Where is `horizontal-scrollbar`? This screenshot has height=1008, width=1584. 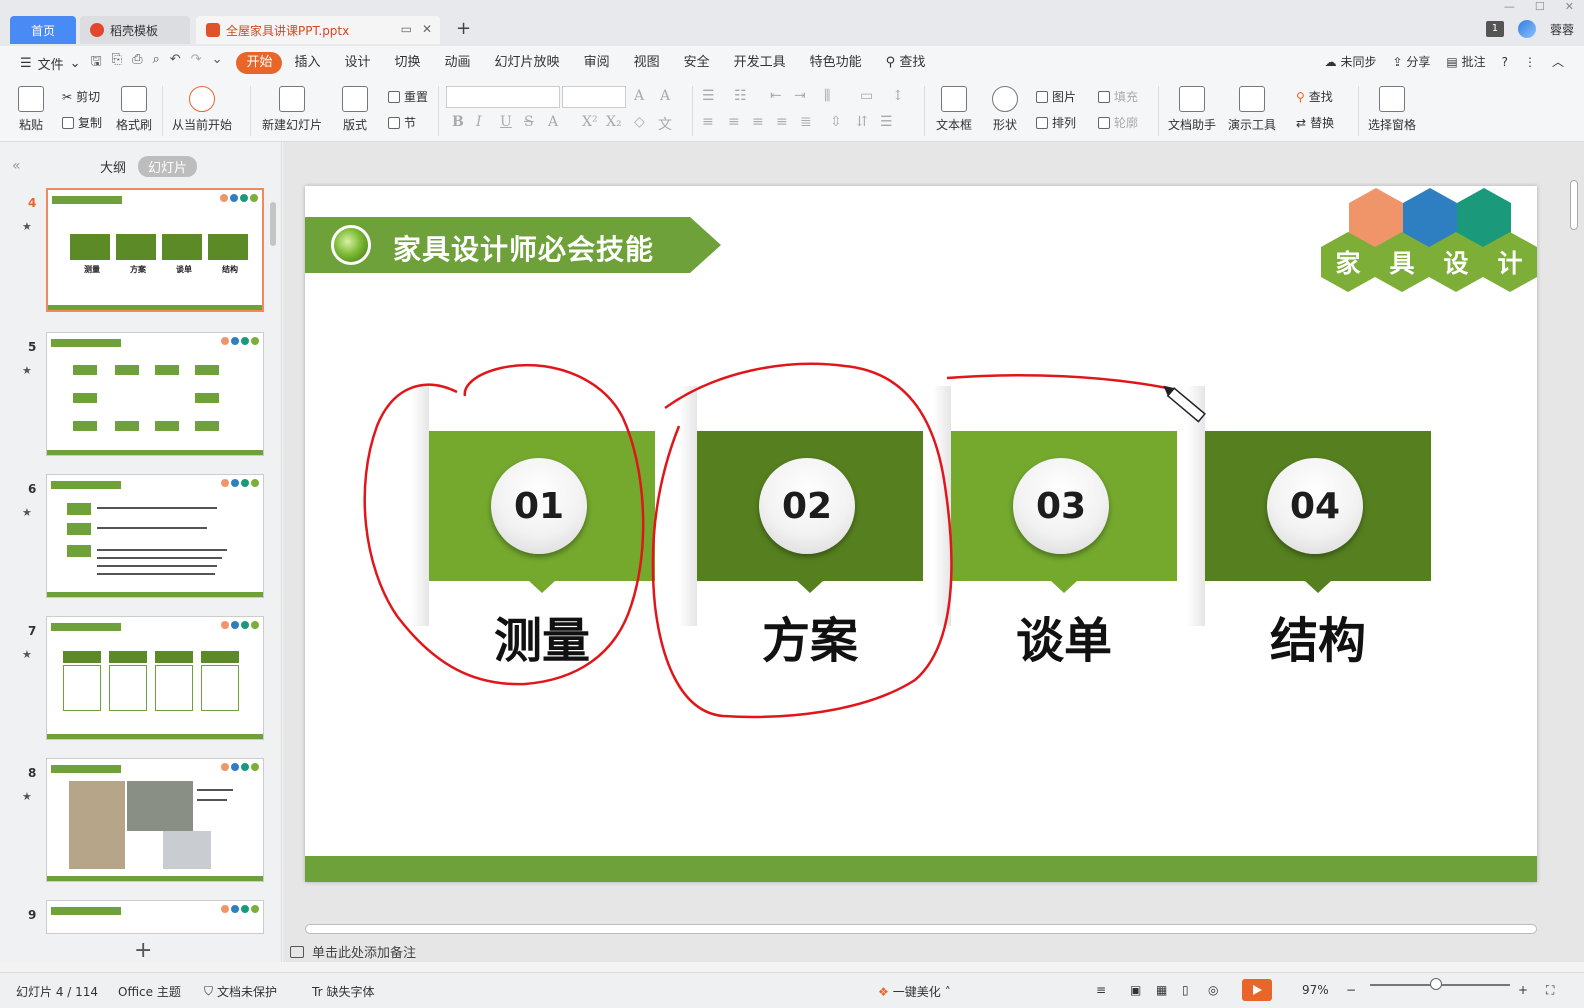
horizontal-scrollbar is located at coordinates (921, 929).